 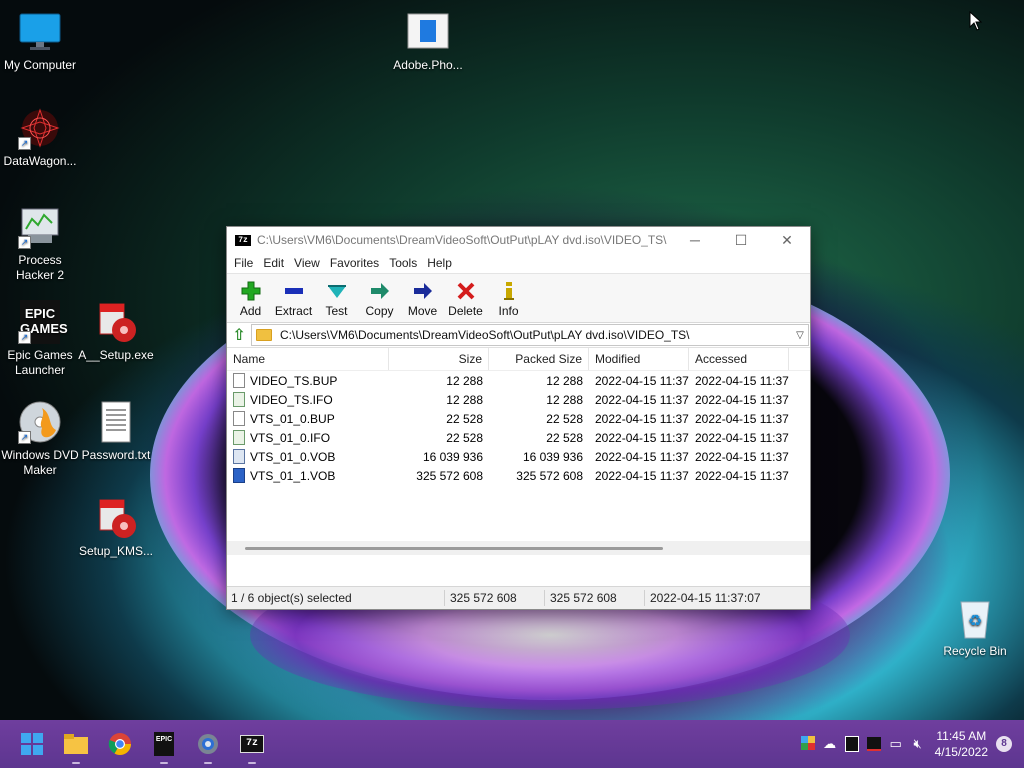 I want to click on column-accessed: Accessed, so click(x=739, y=359).